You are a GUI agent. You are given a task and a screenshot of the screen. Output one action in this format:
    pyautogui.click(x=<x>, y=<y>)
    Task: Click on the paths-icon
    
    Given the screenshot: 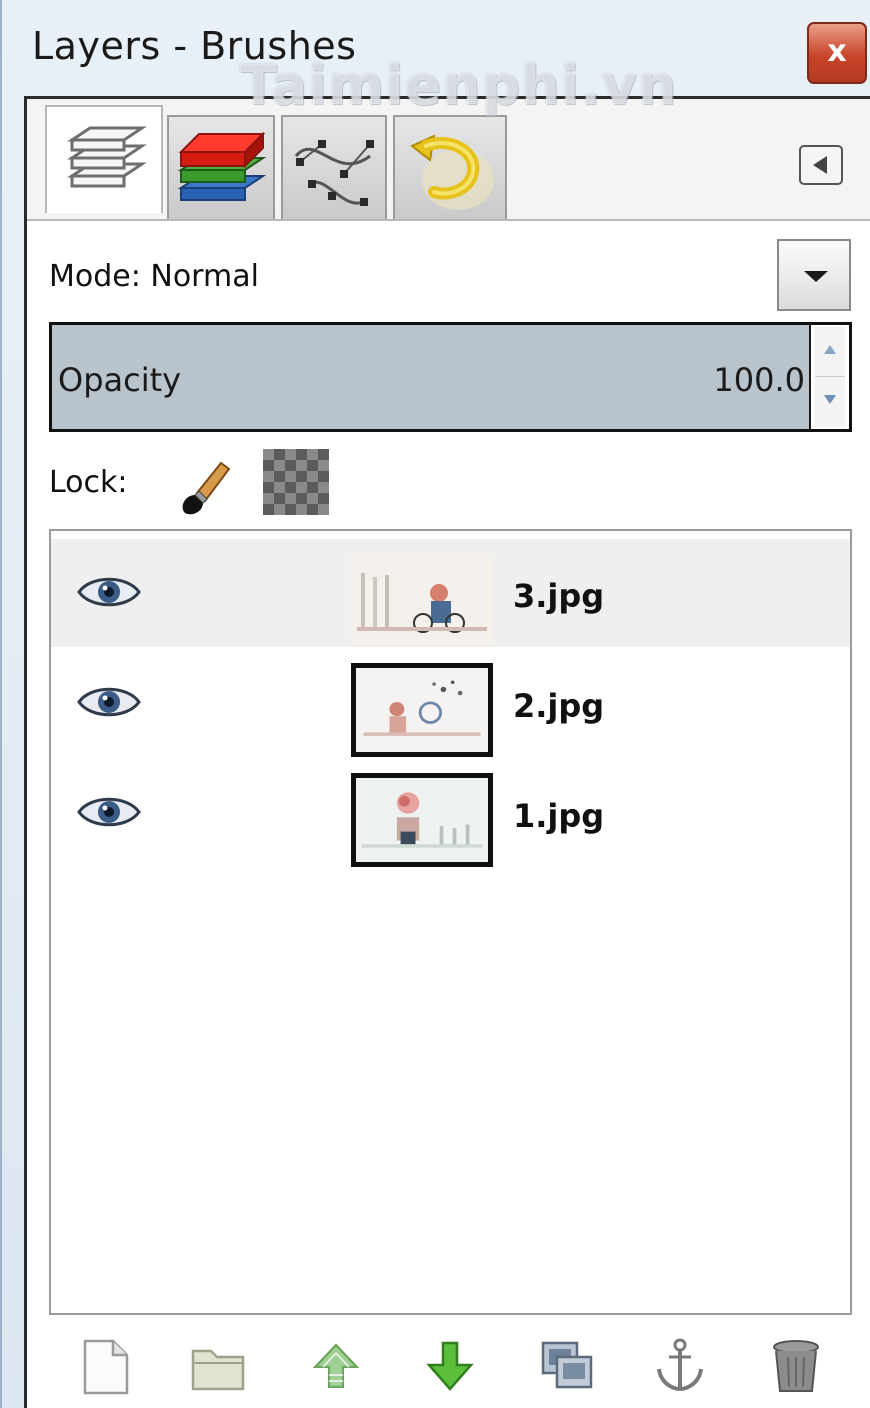 What is the action you would take?
    pyautogui.click(x=334, y=169)
    